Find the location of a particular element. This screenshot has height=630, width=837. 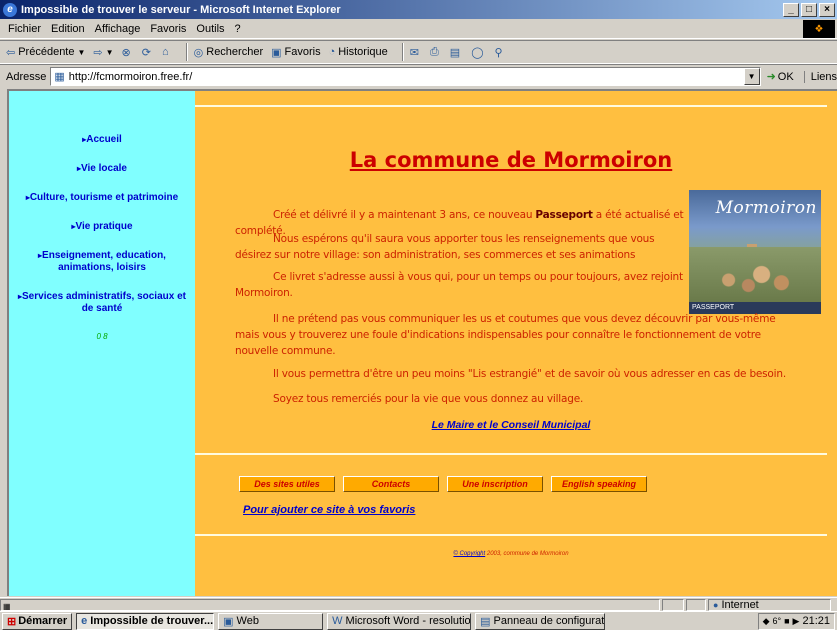

print-icon: ⎙ is located at coordinates (434, 51).